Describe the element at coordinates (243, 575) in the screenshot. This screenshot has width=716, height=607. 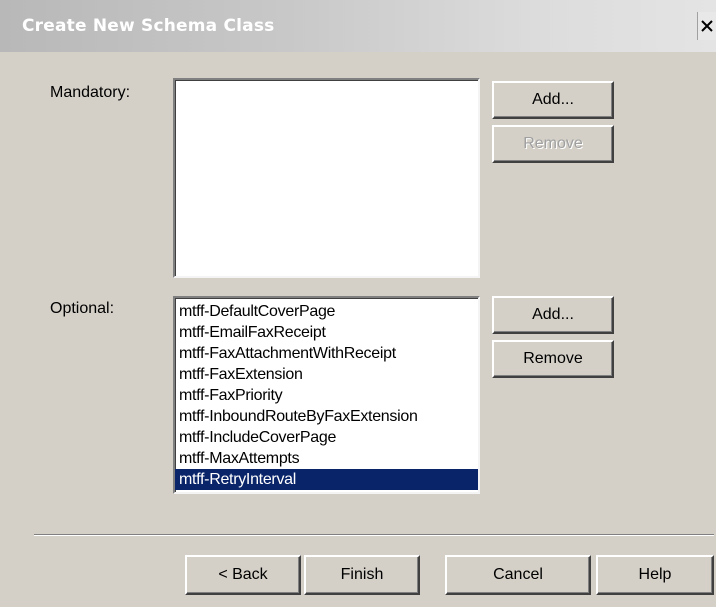
I see `back-button: < Back` at that location.